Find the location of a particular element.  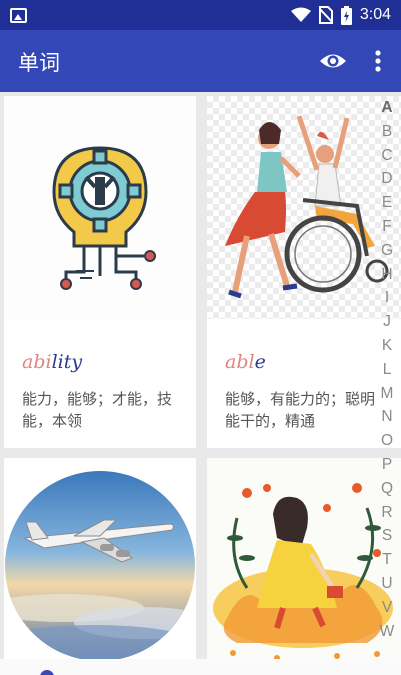

no-sim-icon is located at coordinates (325, 15).